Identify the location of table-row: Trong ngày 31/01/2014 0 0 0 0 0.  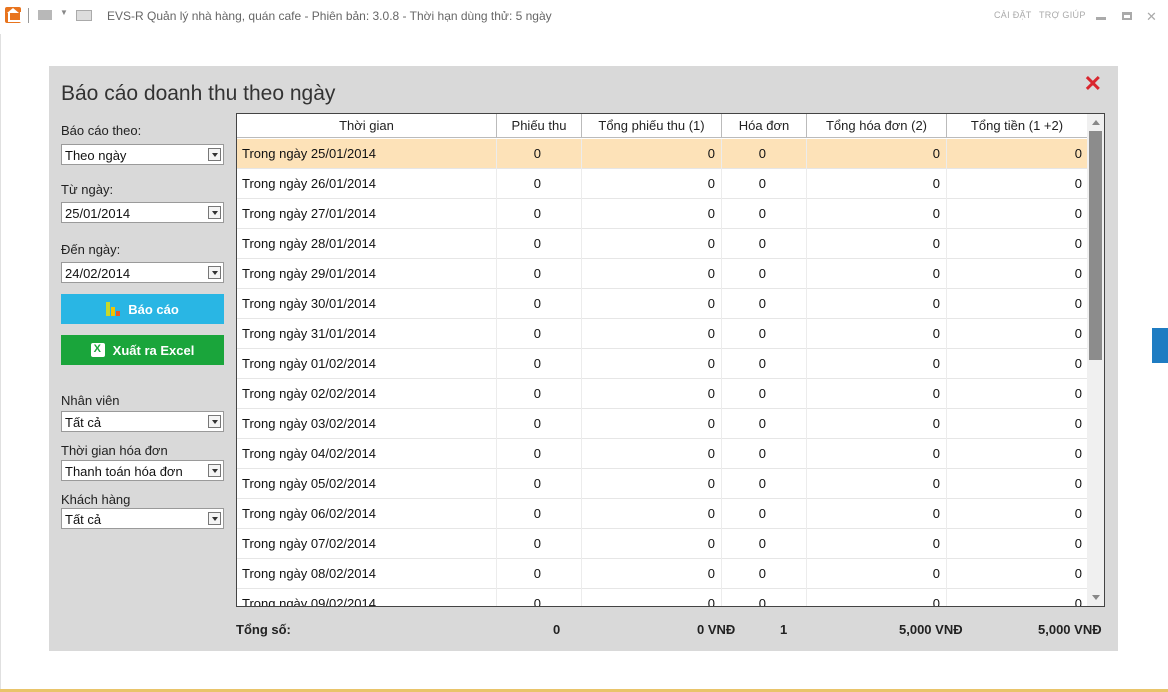
(662, 334).